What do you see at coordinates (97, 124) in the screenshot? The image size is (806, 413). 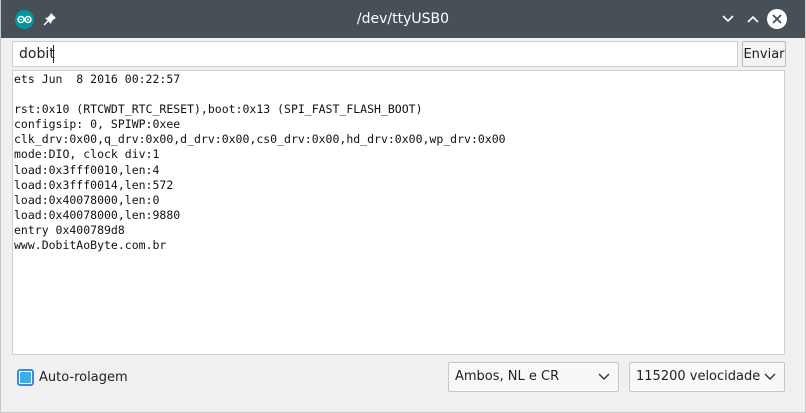 I see `output-line: configsip: 0, SPIWP:0xee` at bounding box center [97, 124].